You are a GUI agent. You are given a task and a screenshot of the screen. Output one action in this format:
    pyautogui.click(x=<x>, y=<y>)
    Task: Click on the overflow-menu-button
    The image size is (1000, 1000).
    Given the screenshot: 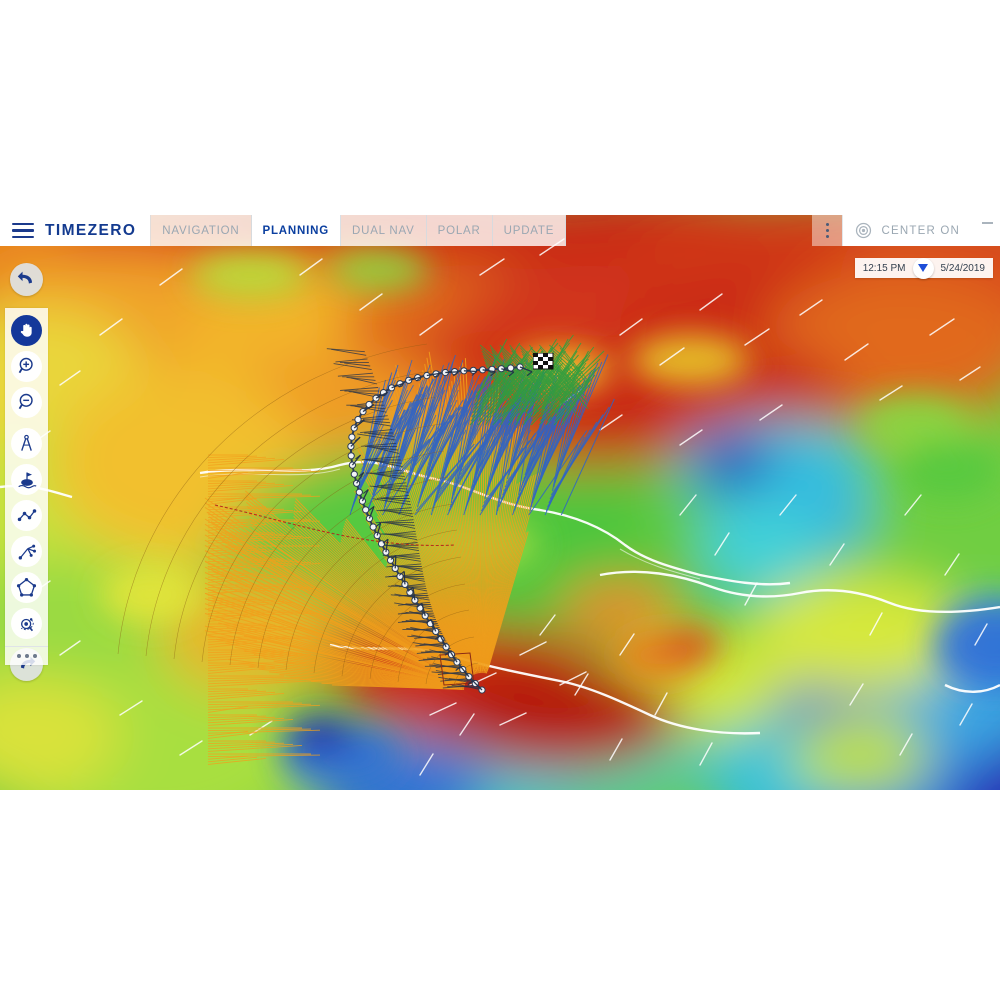 What is the action you would take?
    pyautogui.click(x=827, y=230)
    